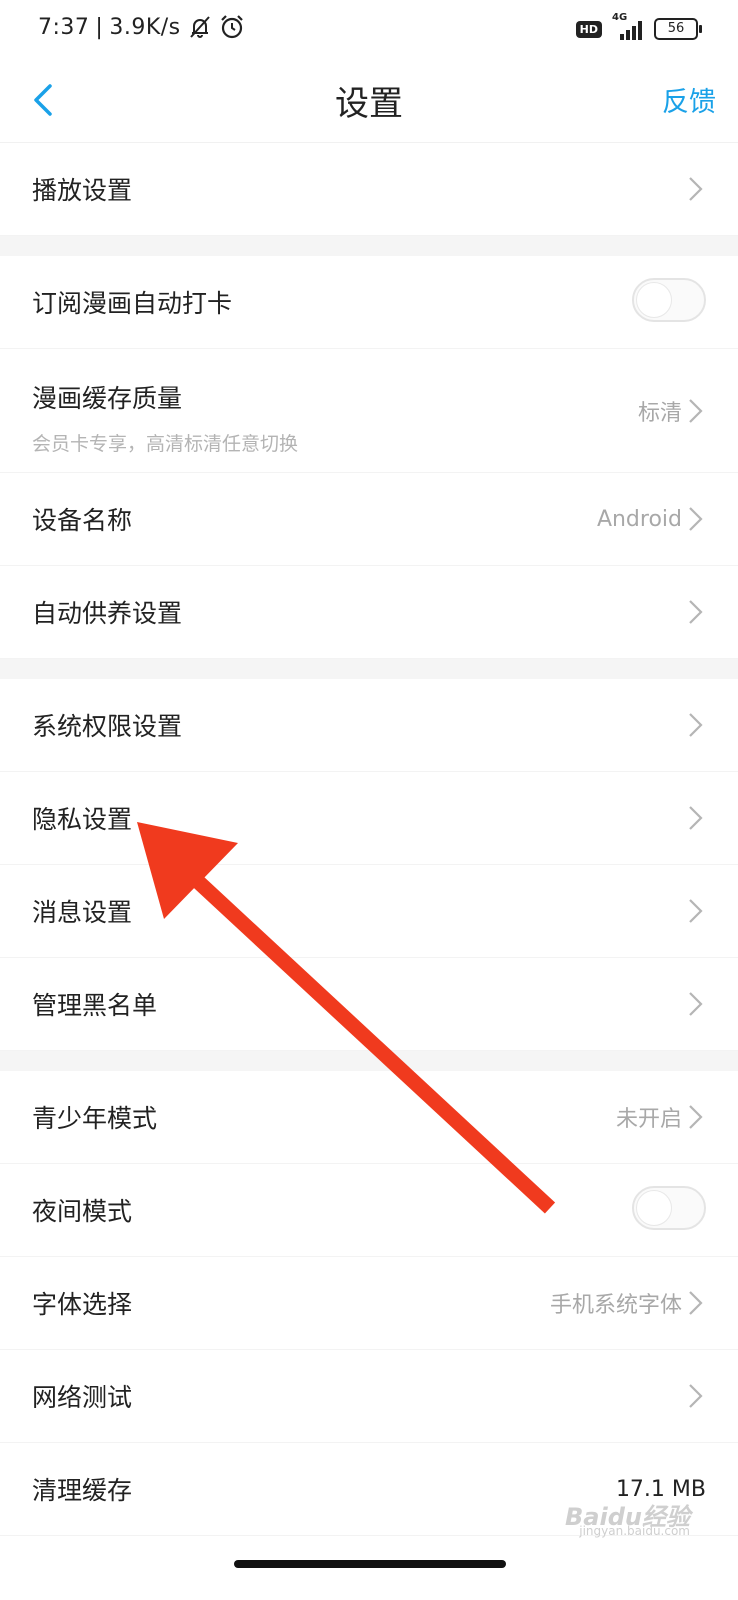 Image resolution: width=738 pixels, height=1600 pixels. Describe the element at coordinates (231, 27) in the screenshot. I see `alarm-icon` at that location.